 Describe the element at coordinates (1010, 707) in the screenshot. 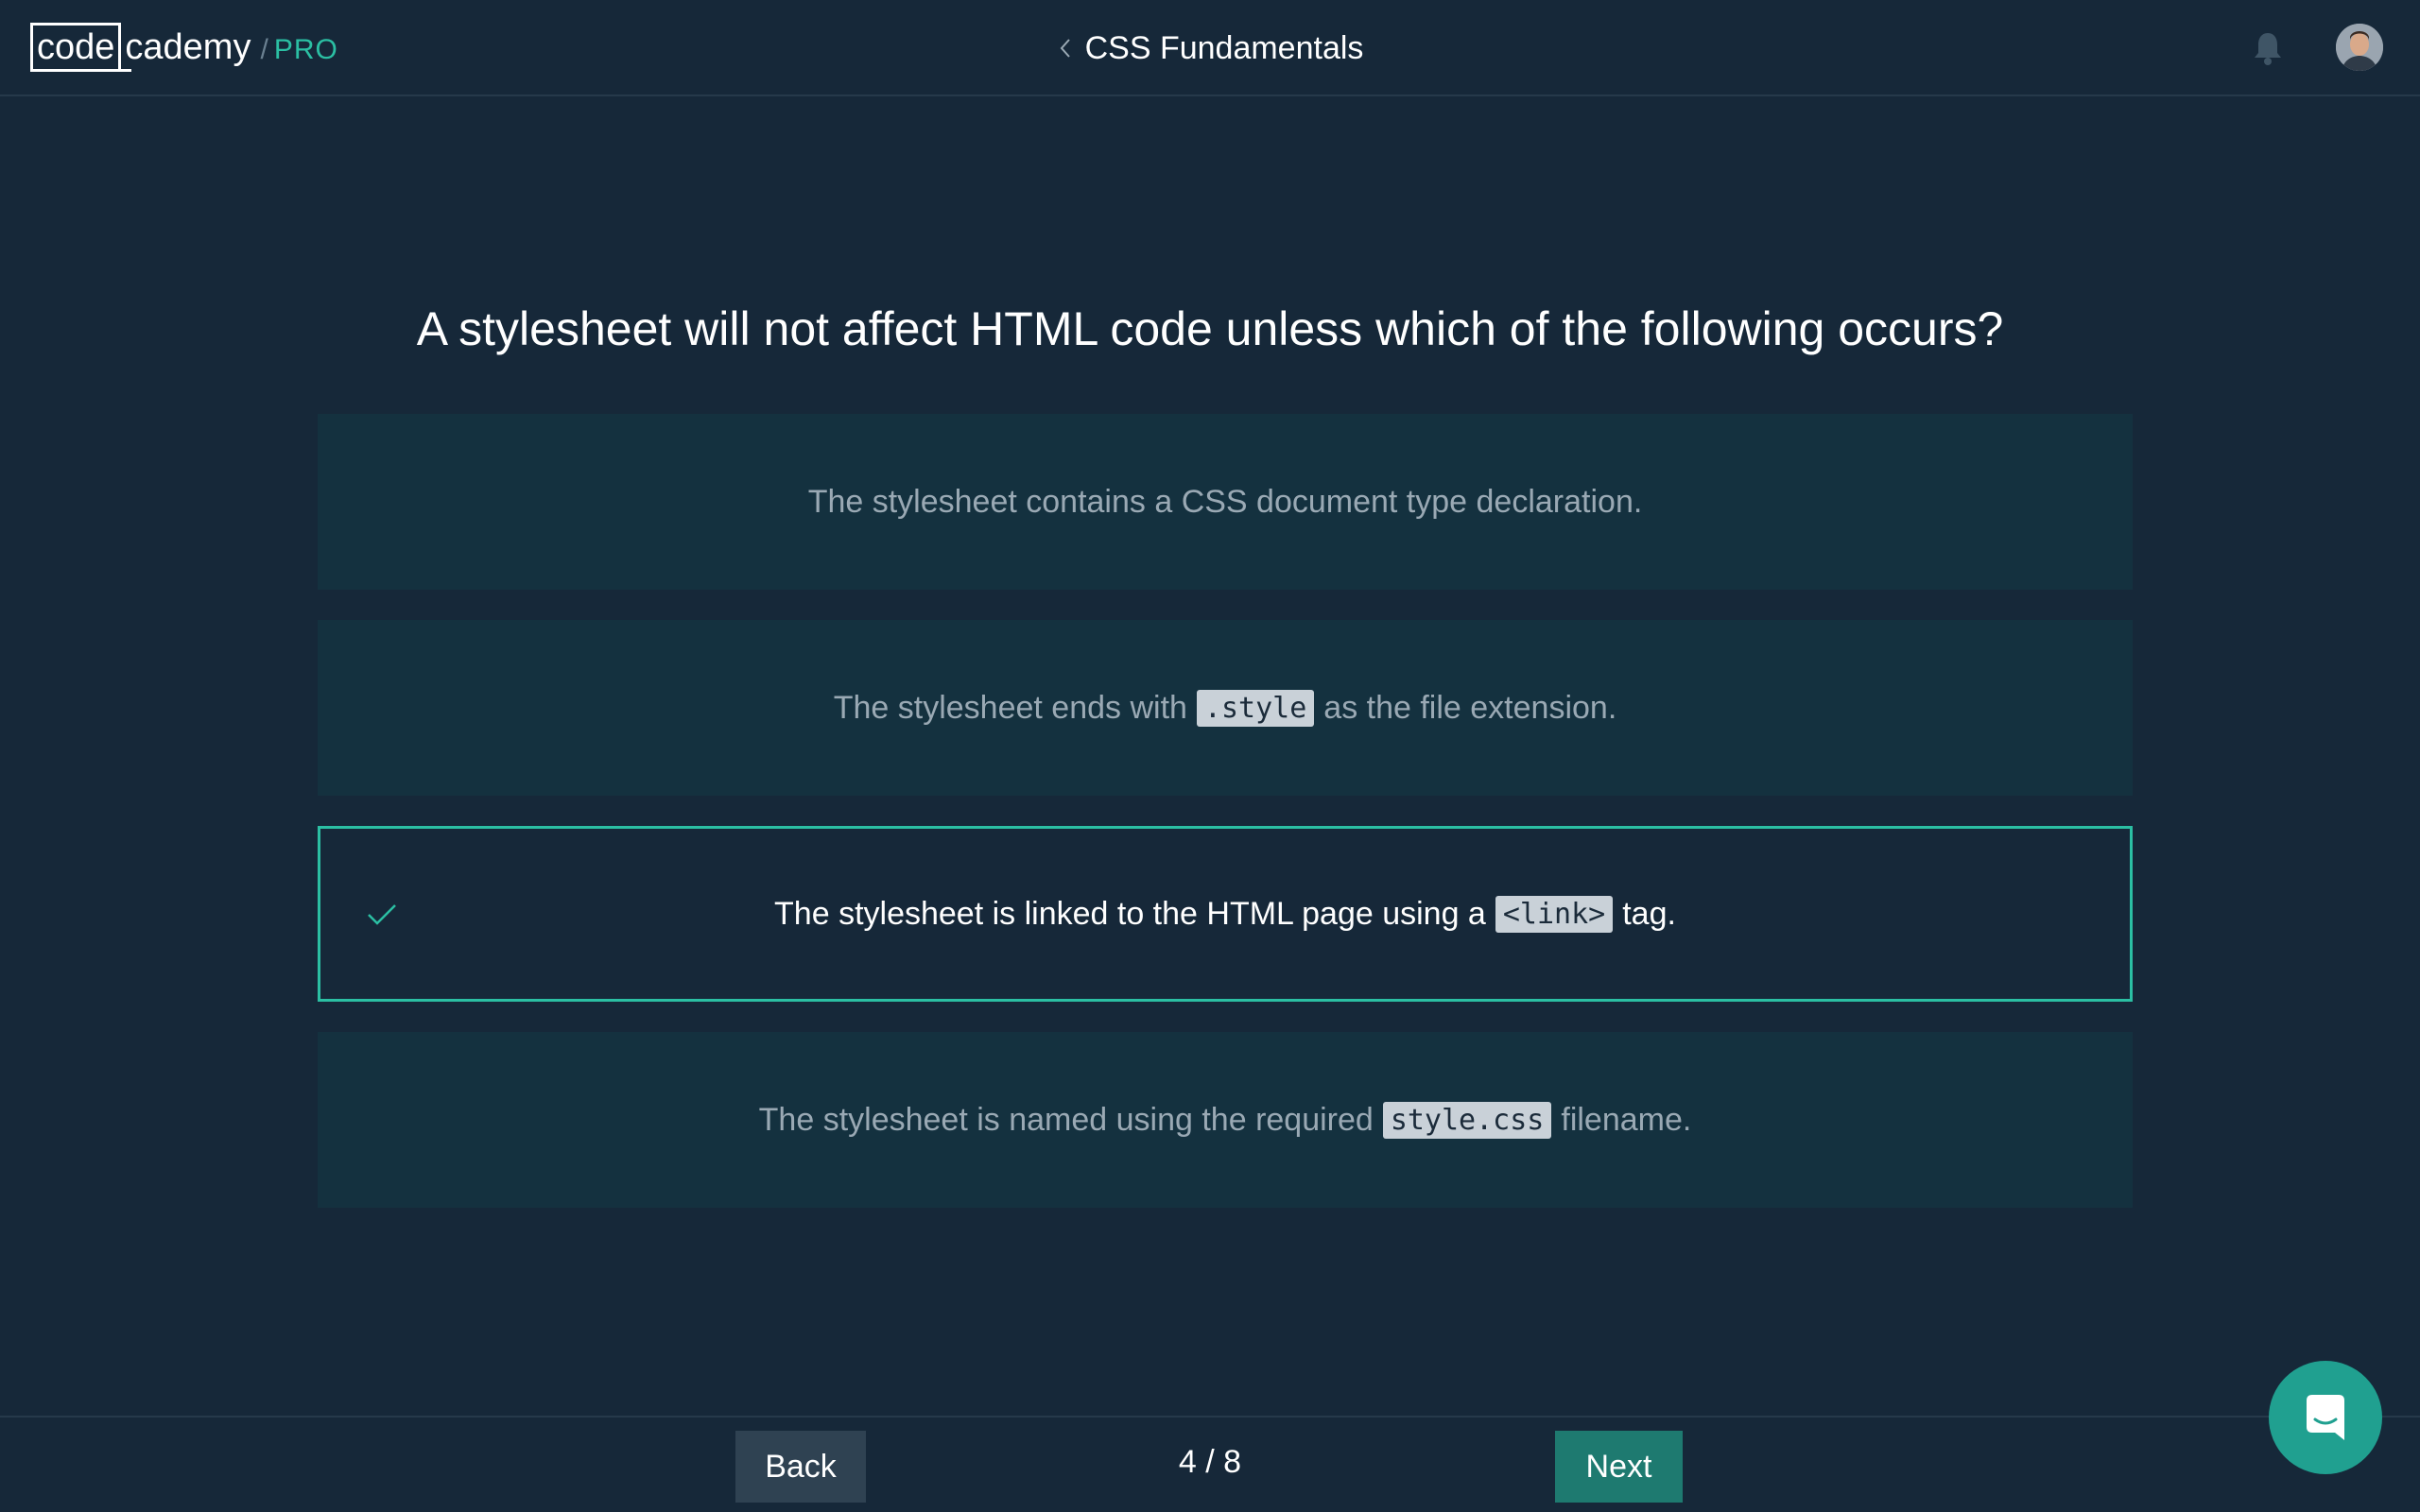

I see `answer-text: The stylesheet ends with` at that location.